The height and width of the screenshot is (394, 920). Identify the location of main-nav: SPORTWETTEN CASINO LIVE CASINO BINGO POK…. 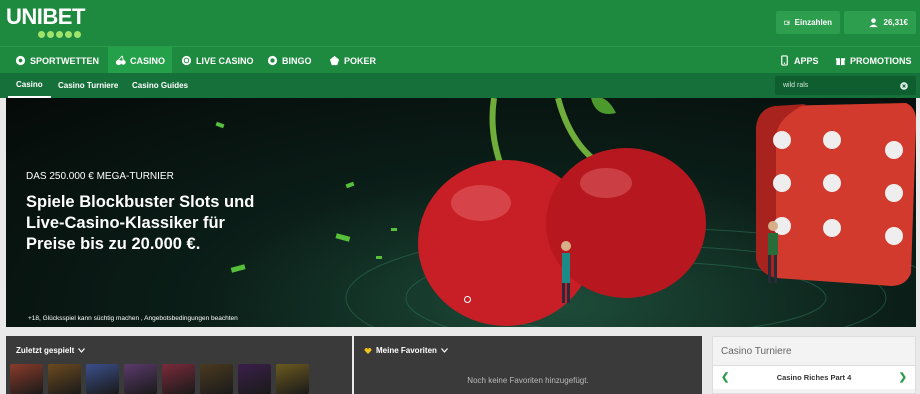
(460, 60).